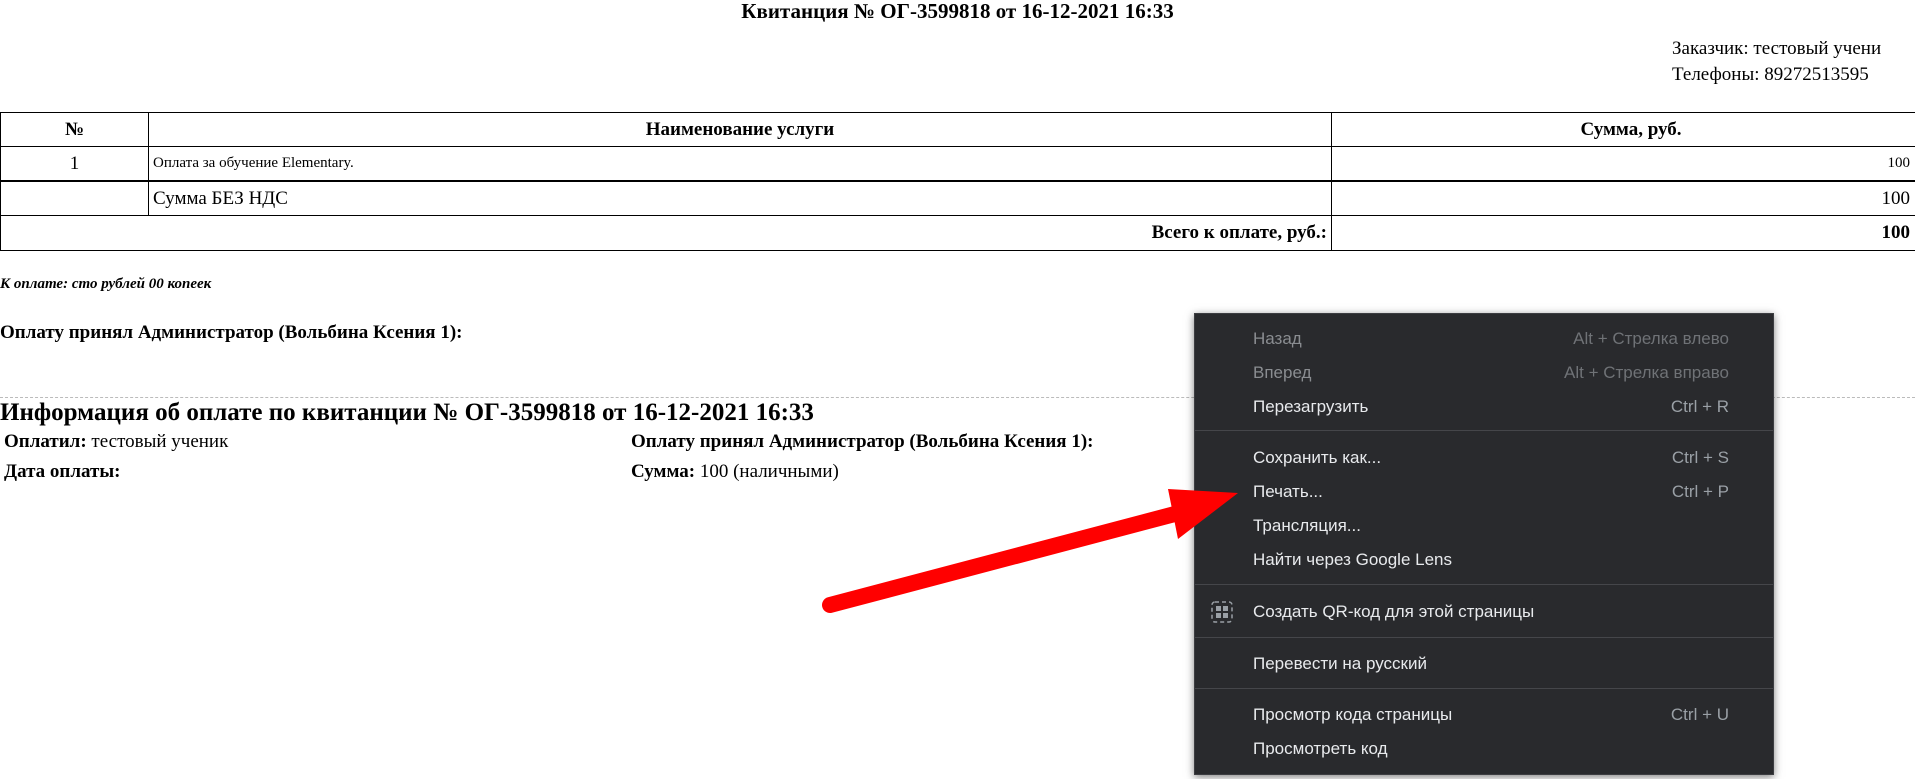 The width and height of the screenshot is (1915, 779). Describe the element at coordinates (1484, 664) in the screenshot. I see `menu-item-translate: Перевести на русский` at that location.